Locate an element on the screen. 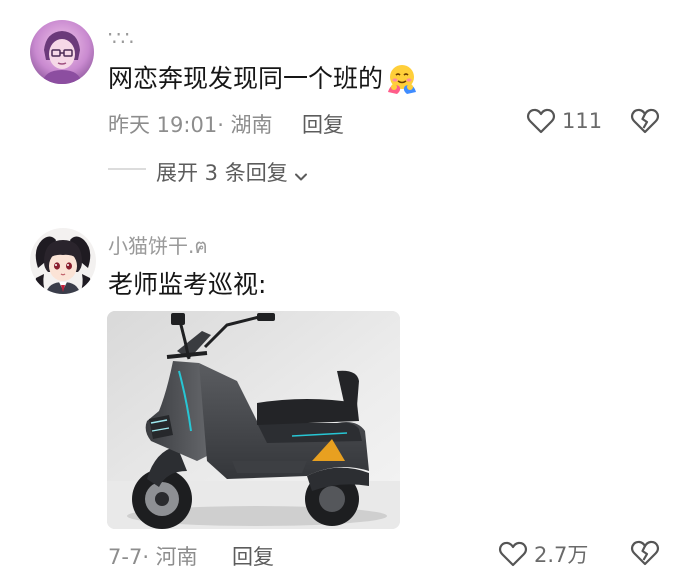 This screenshot has height=575, width=690. like-button: 2.7万 is located at coordinates (543, 554).